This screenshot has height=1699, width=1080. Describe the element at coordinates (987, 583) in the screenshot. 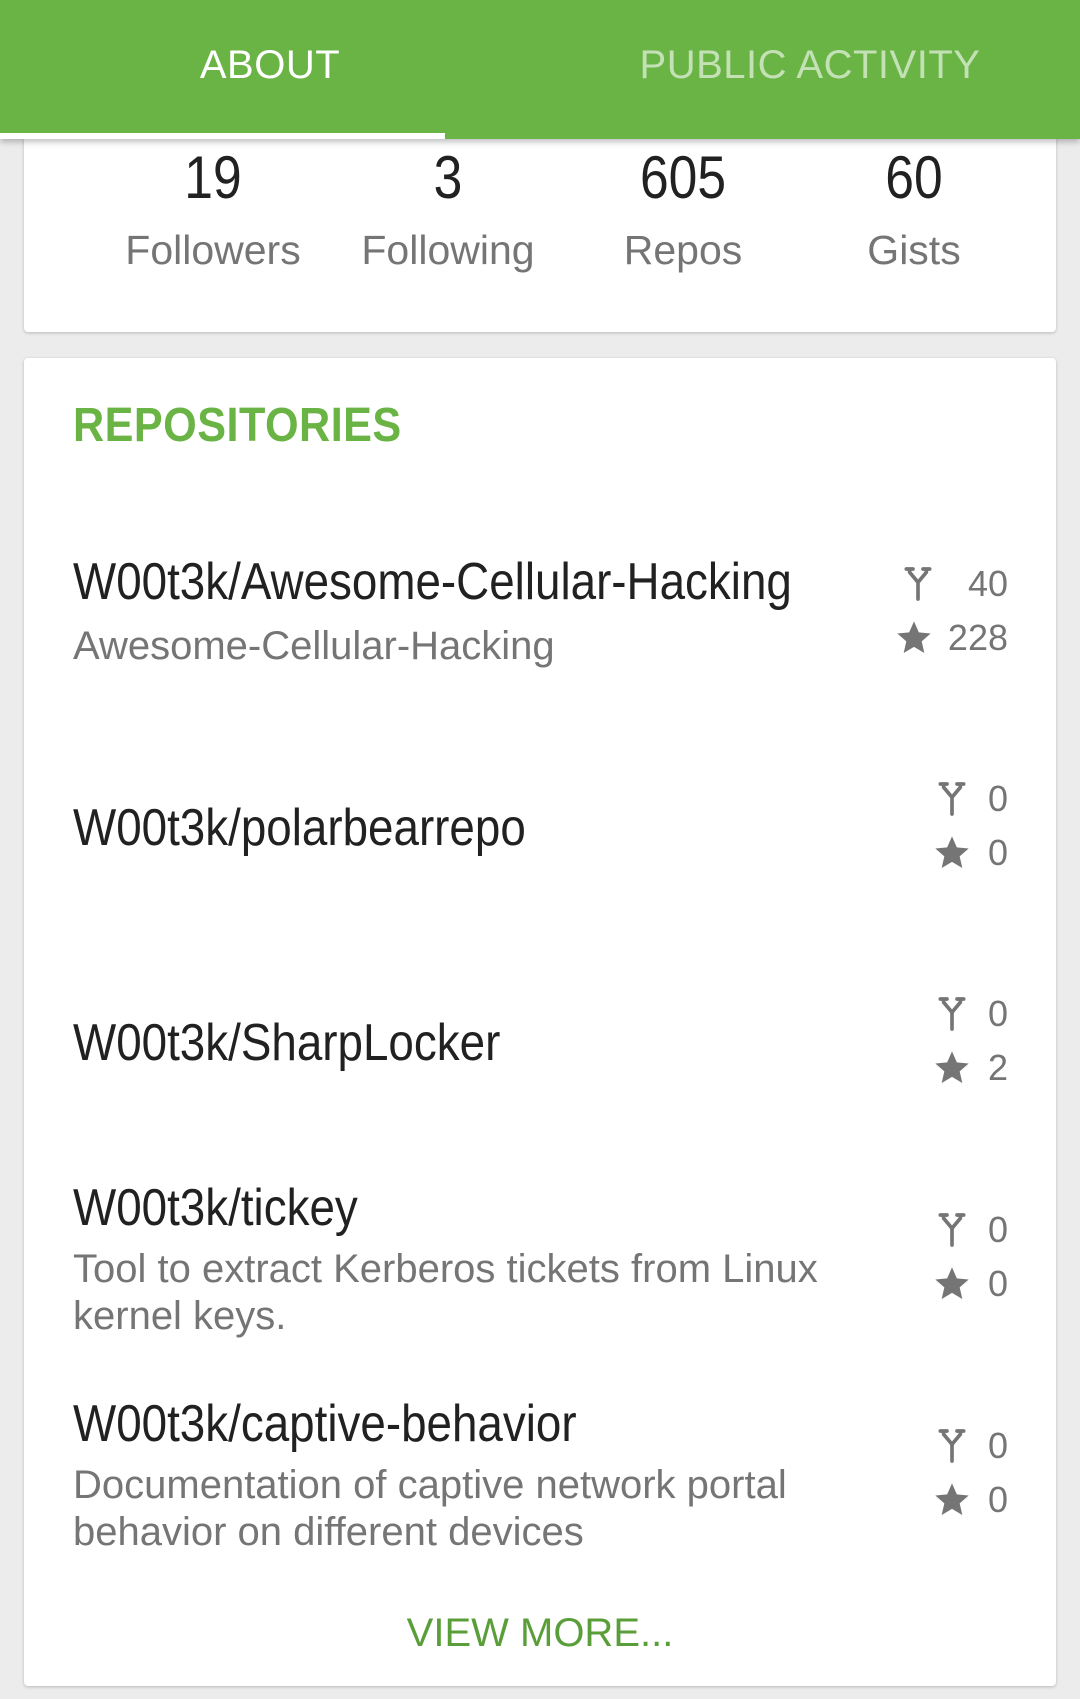

I see `fork-count: 40` at that location.